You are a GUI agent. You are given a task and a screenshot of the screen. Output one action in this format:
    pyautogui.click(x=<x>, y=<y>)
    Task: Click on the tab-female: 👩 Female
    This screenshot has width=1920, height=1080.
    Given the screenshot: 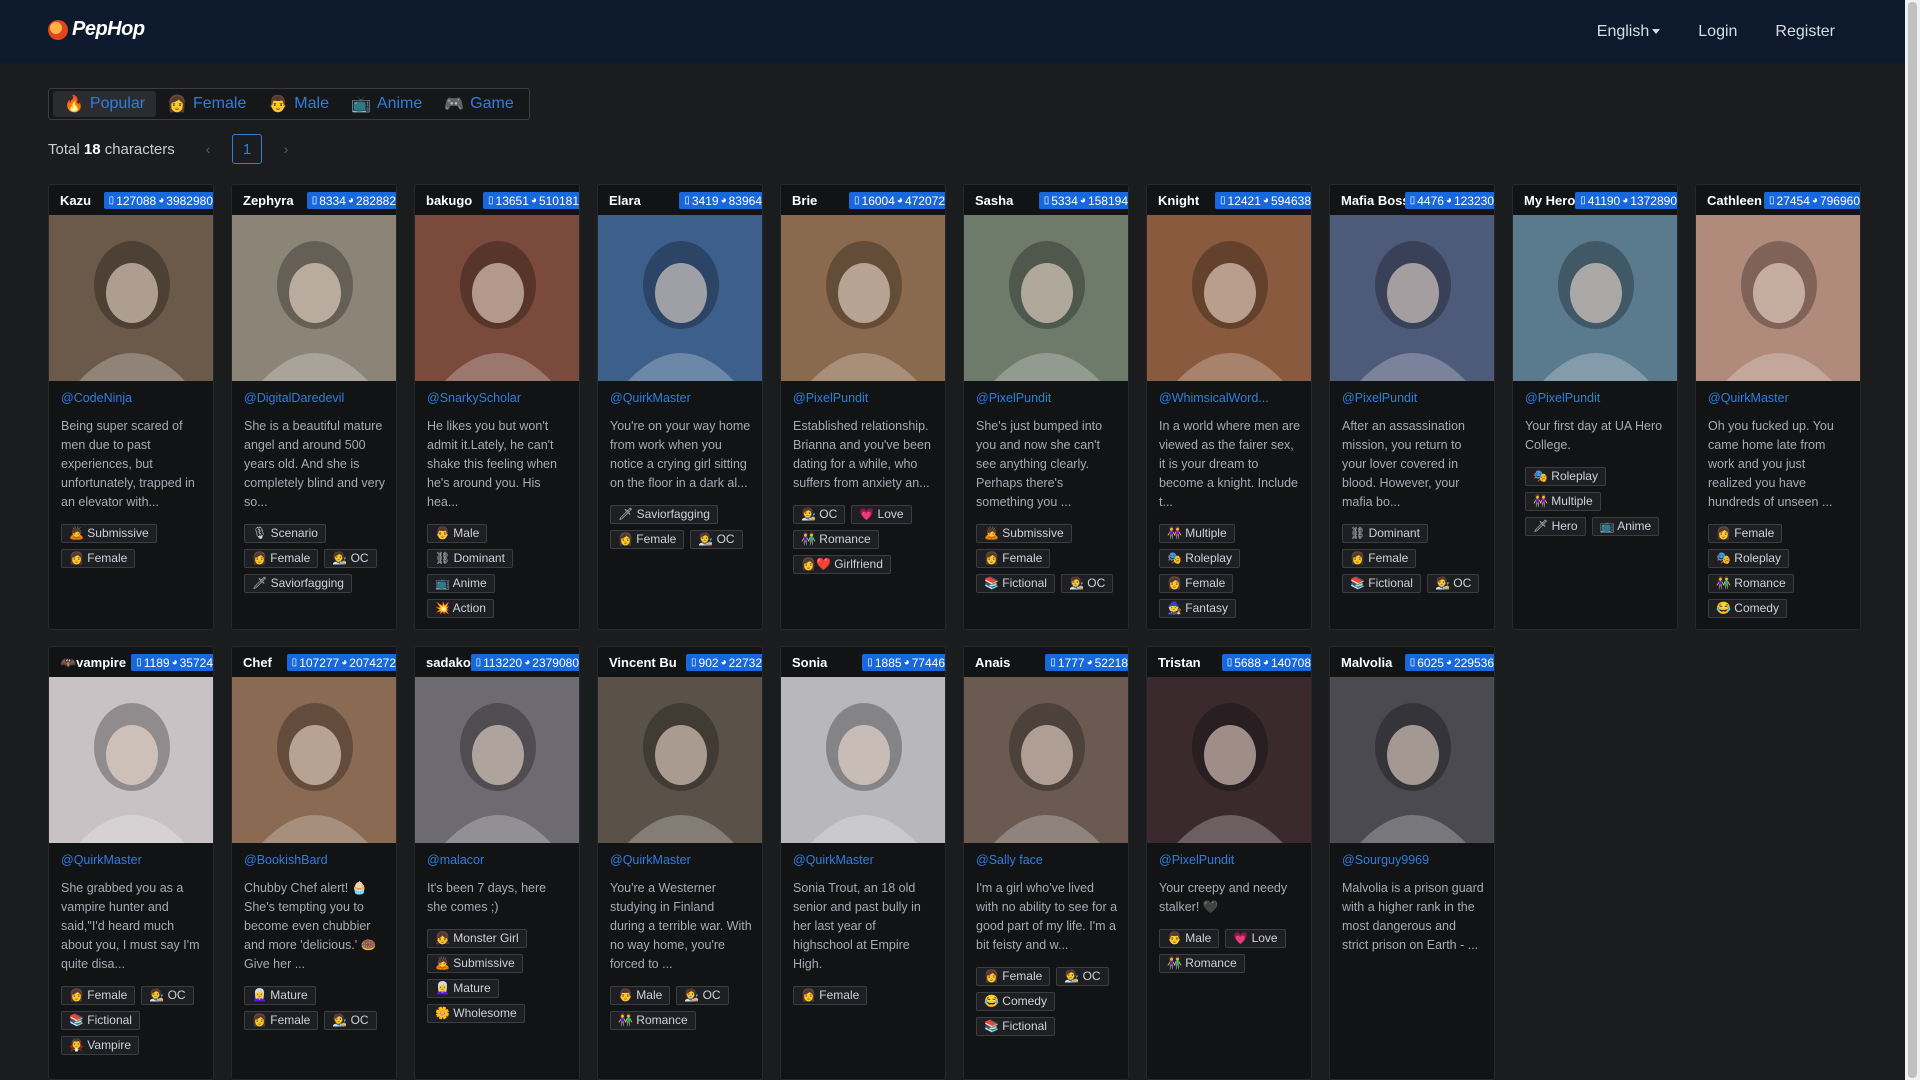 What is the action you would take?
    pyautogui.click(x=206, y=104)
    